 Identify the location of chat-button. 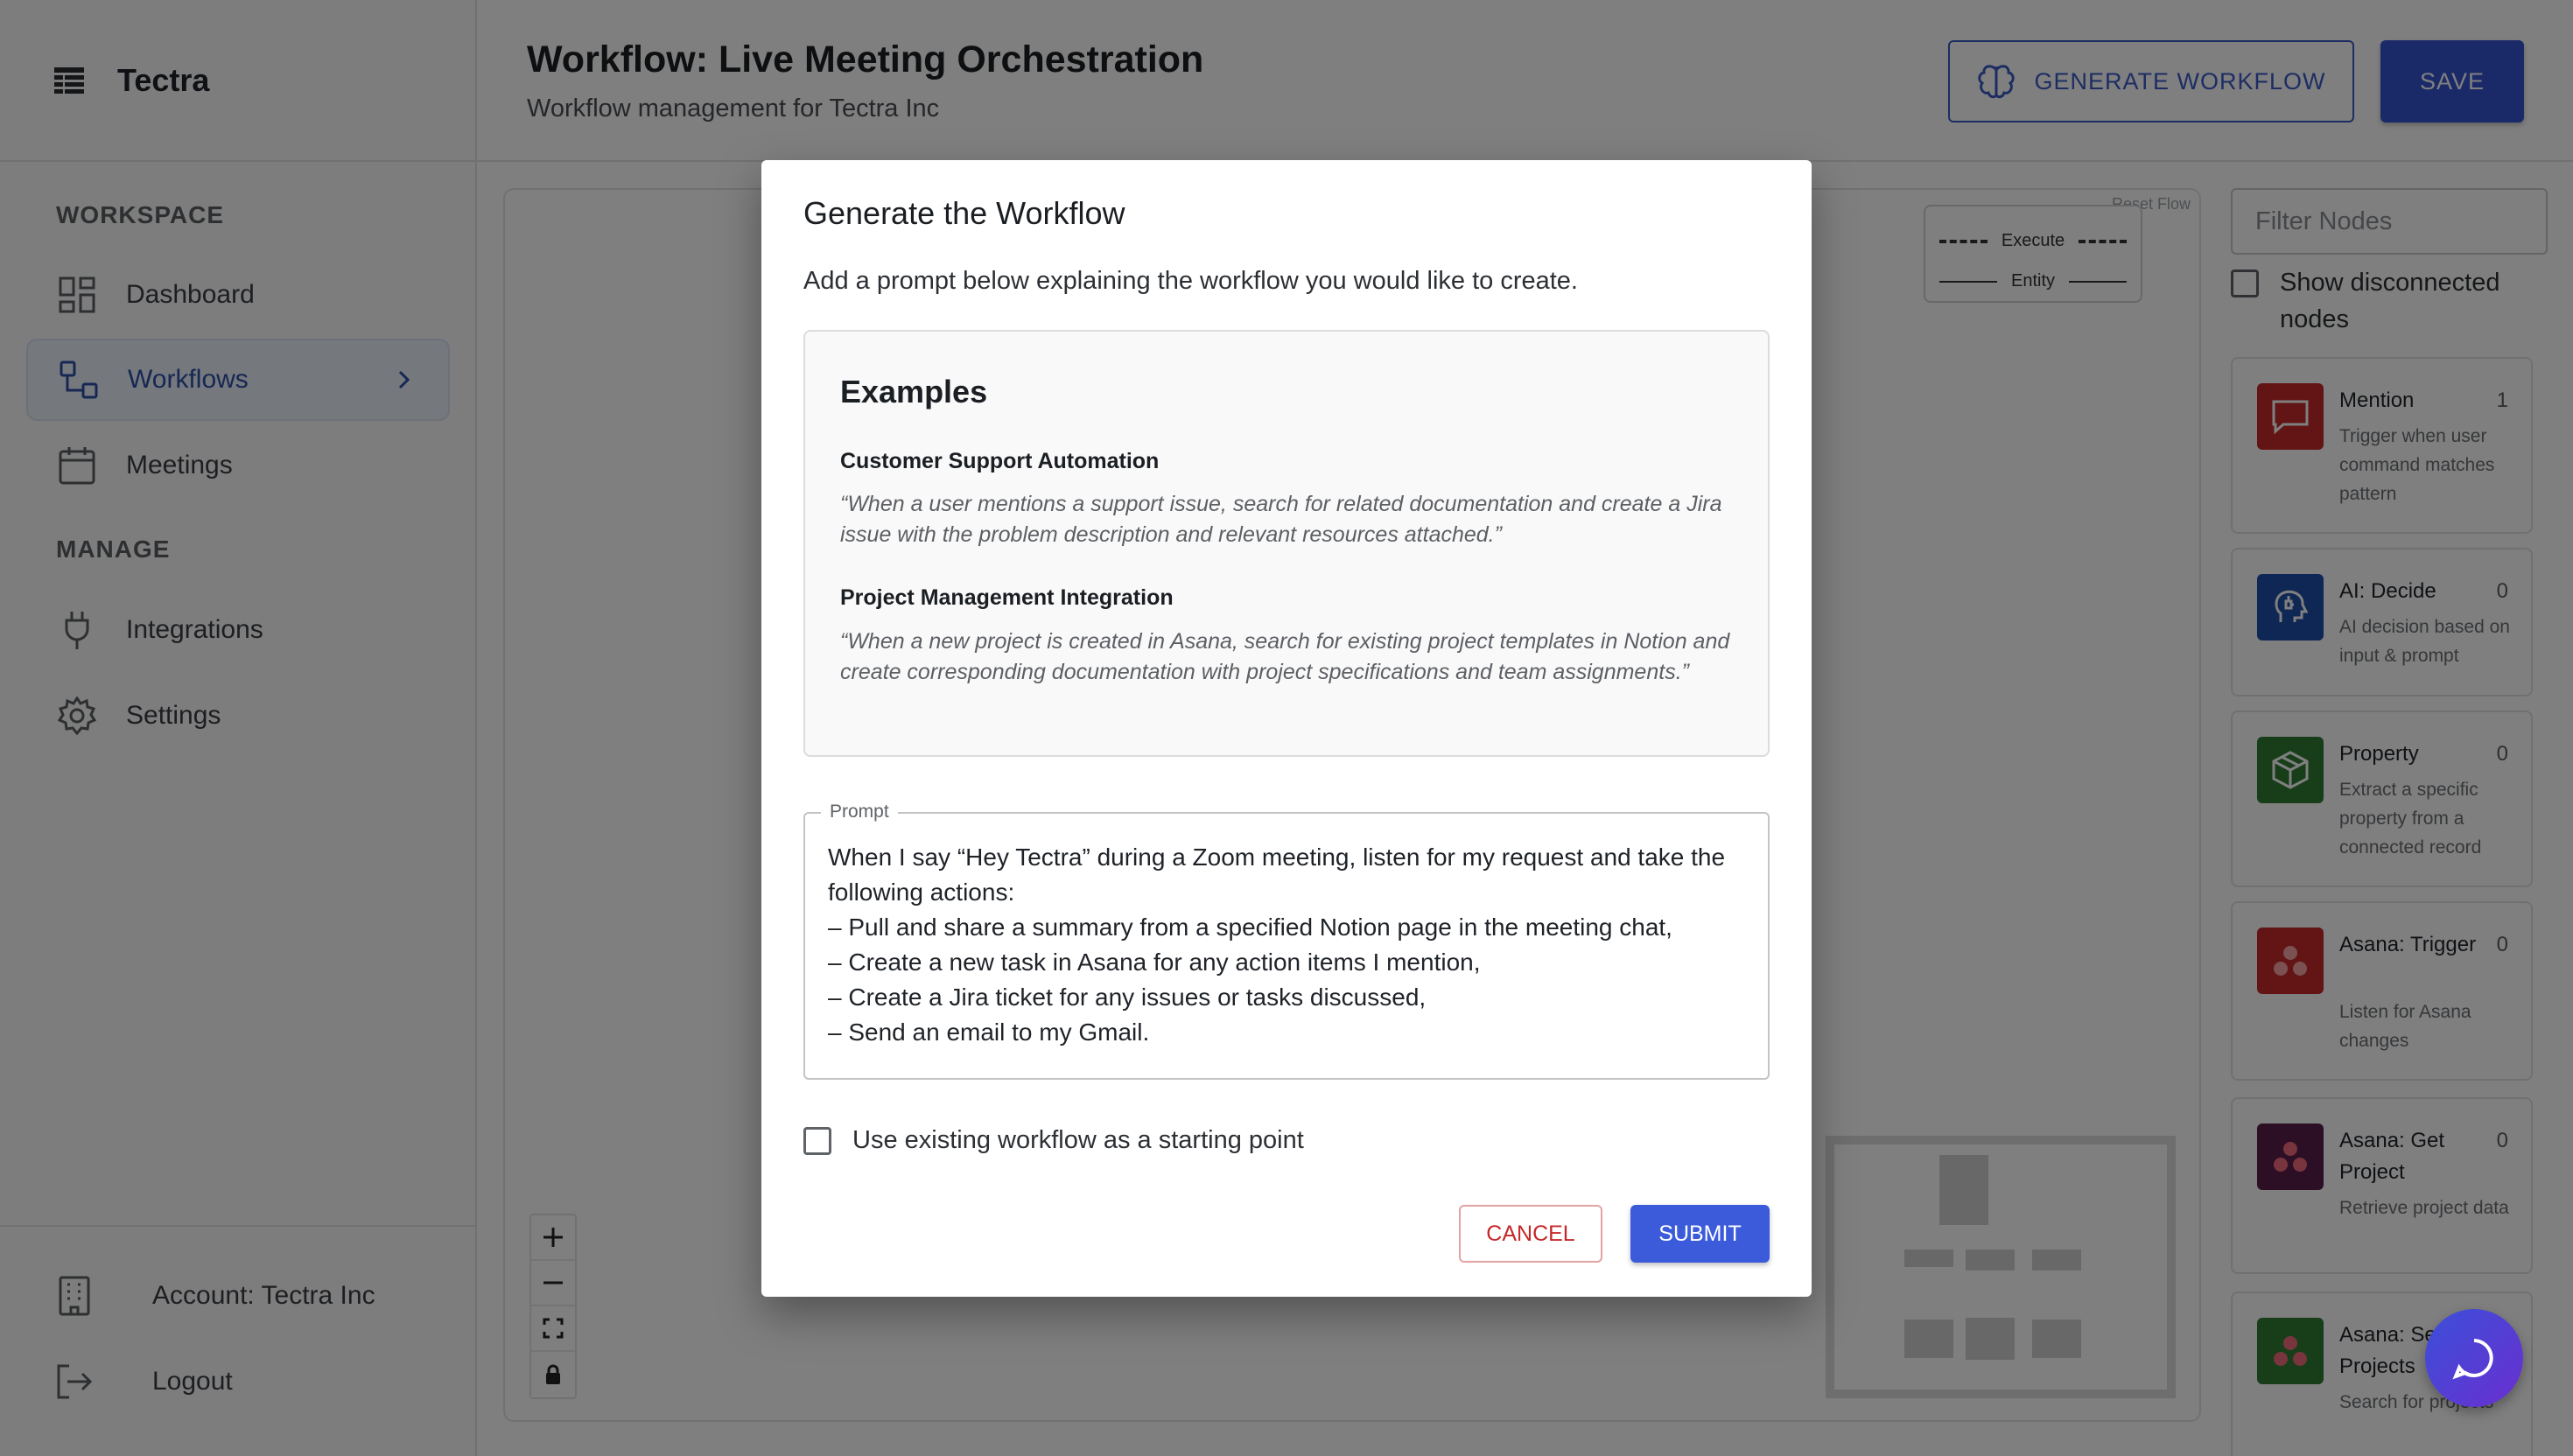
(2474, 1358).